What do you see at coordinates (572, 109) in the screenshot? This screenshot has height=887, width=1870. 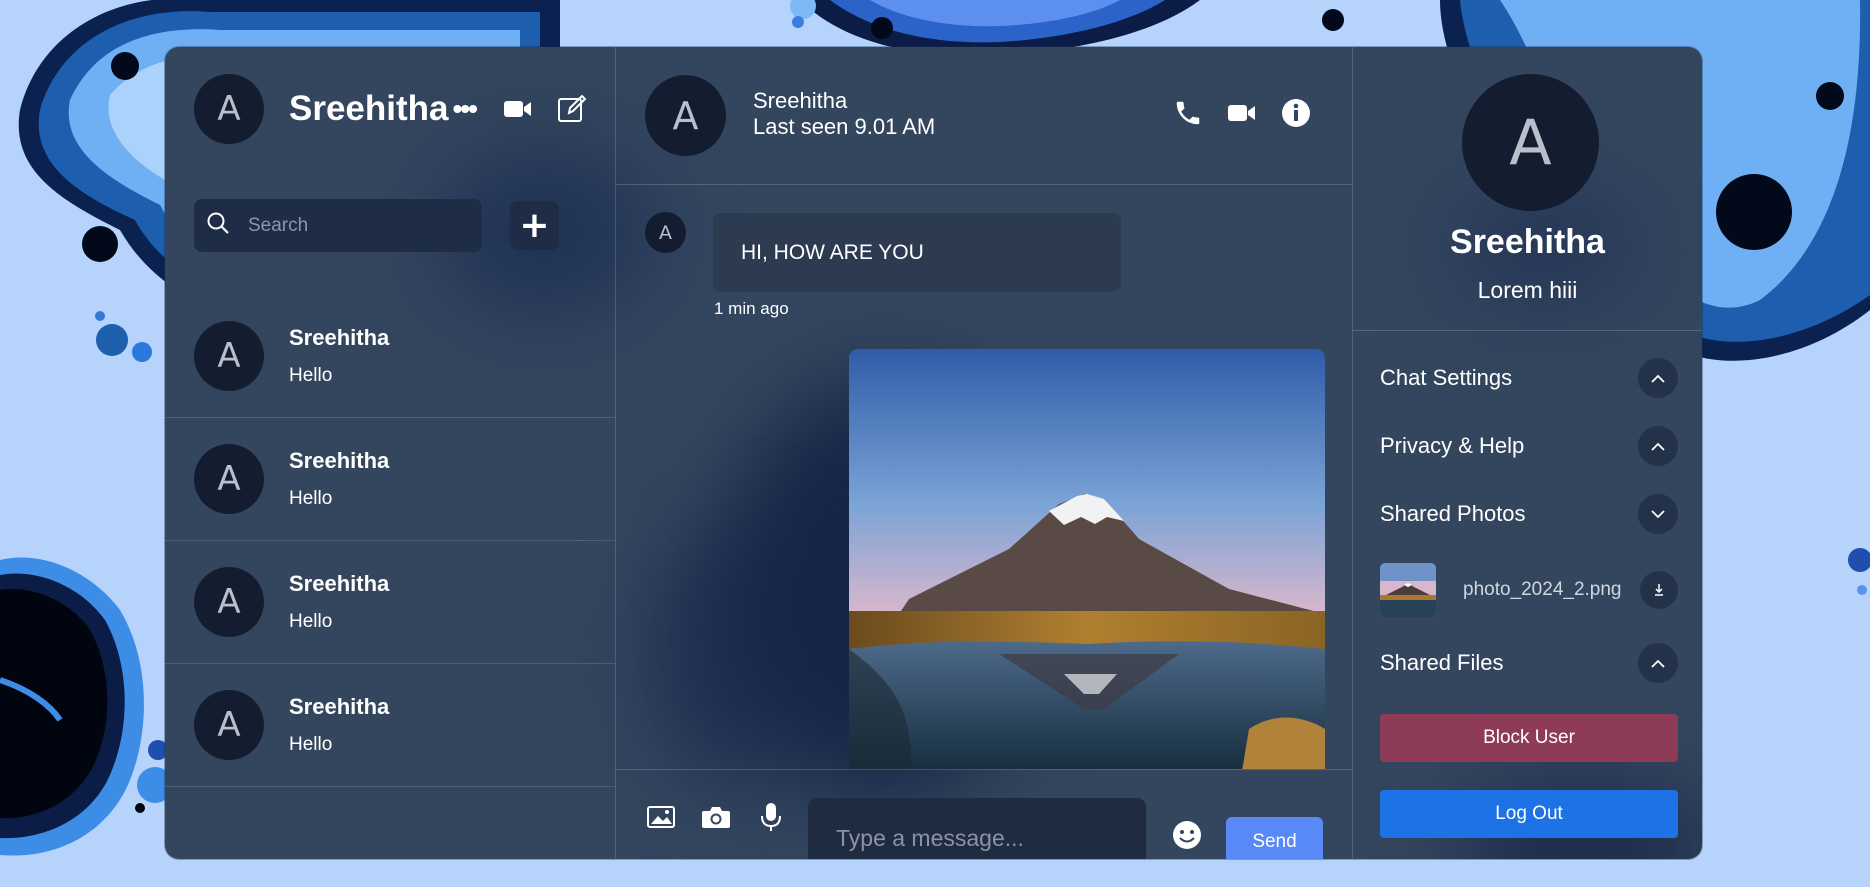 I see `edit-icon` at bounding box center [572, 109].